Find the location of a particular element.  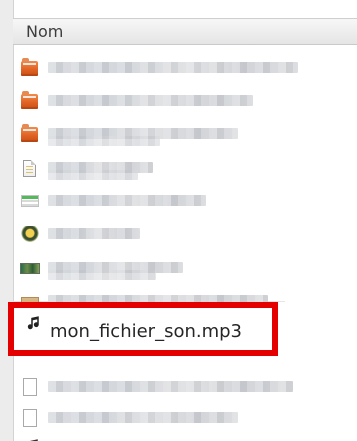

highlighted-file-row: mon_fichier_son.mp3 is located at coordinates (143, 329).